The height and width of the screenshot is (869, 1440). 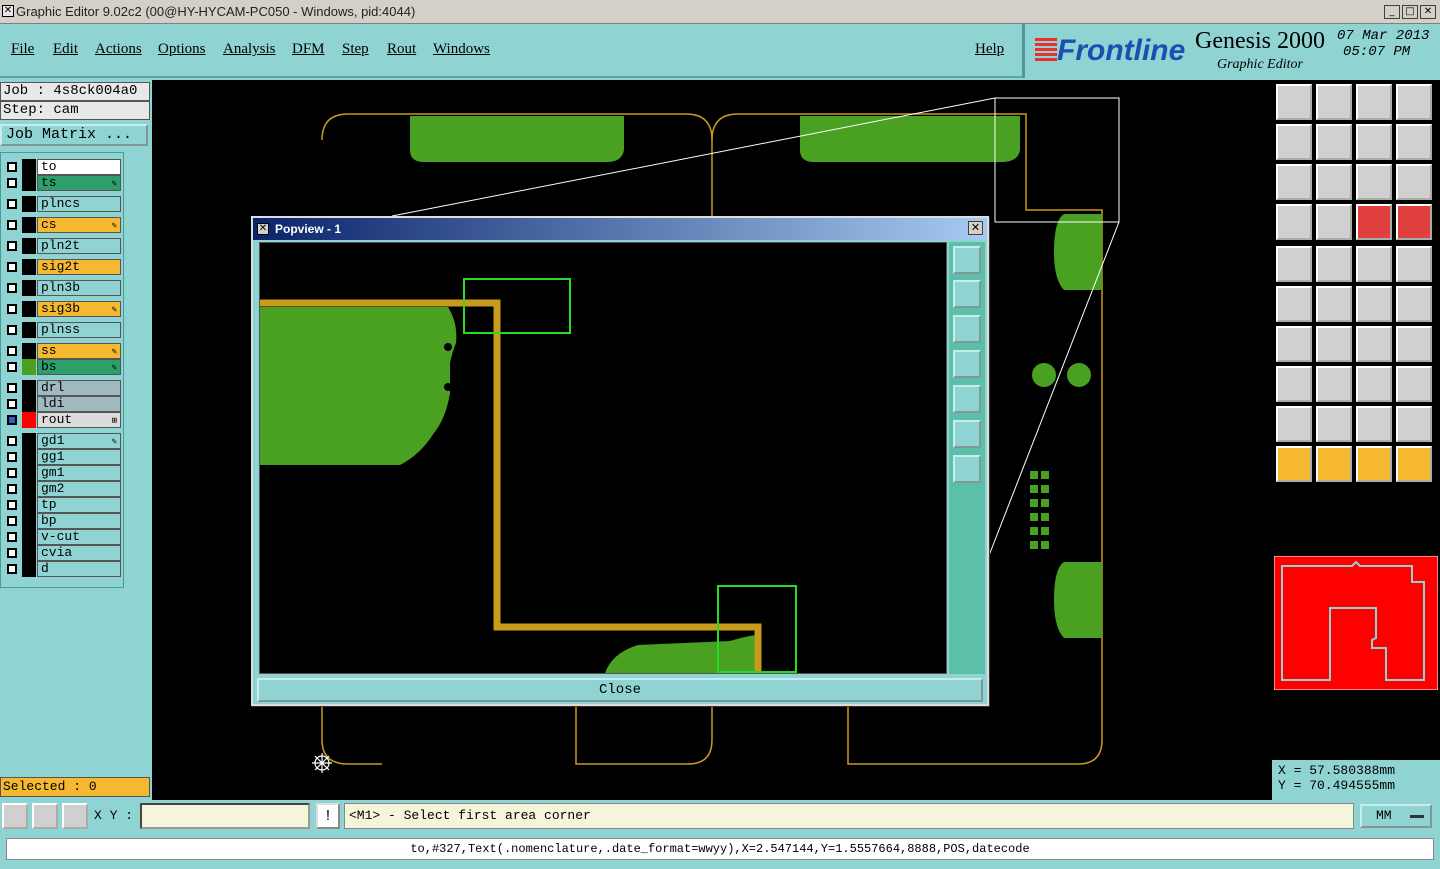 What do you see at coordinates (79, 420) in the screenshot?
I see `layer-name: rout ⊞` at bounding box center [79, 420].